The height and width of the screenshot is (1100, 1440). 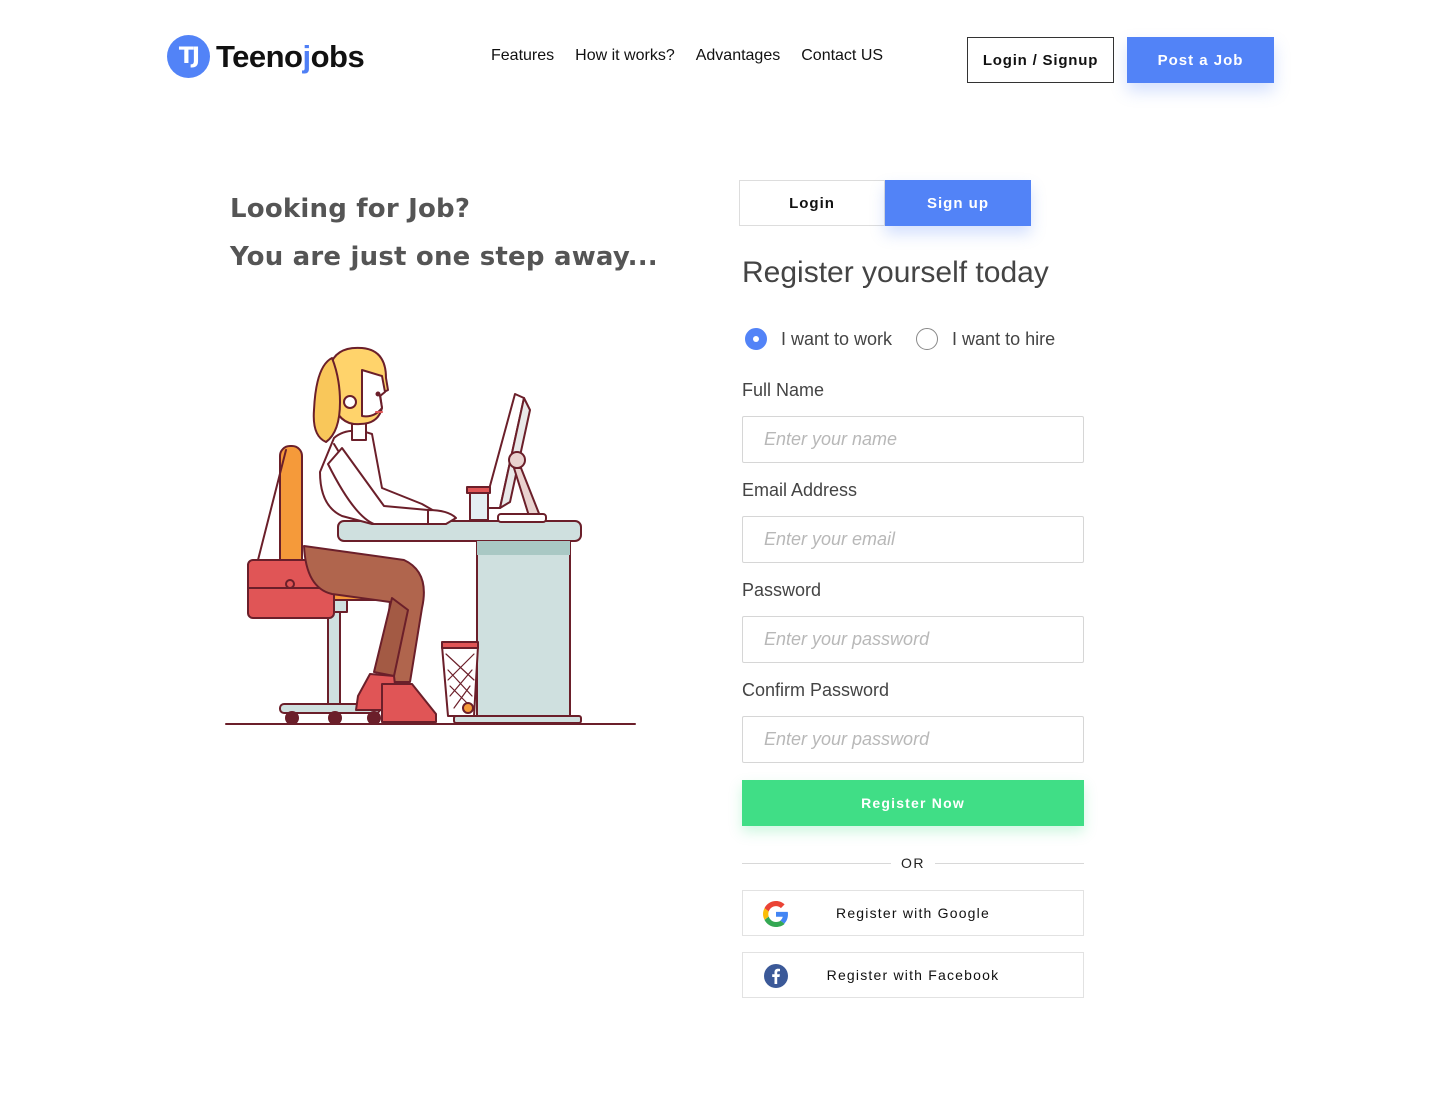 What do you see at coordinates (927, 339) in the screenshot?
I see `radio-hire` at bounding box center [927, 339].